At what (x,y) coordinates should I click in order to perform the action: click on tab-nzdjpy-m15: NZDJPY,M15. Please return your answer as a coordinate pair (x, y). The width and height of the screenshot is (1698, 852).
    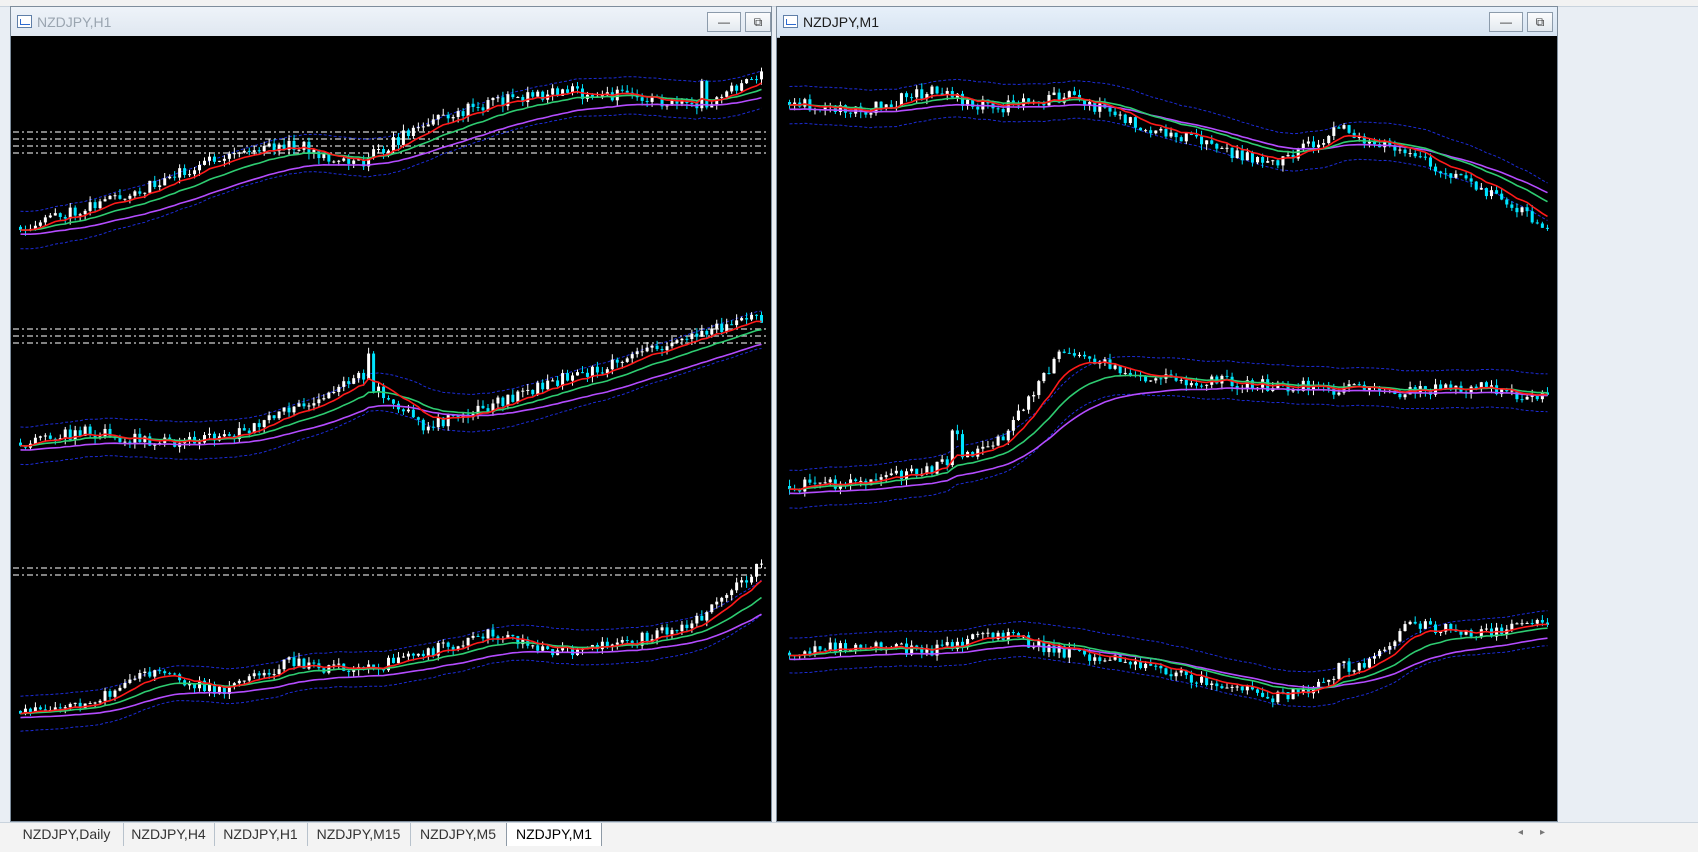
    Looking at the image, I should click on (359, 834).